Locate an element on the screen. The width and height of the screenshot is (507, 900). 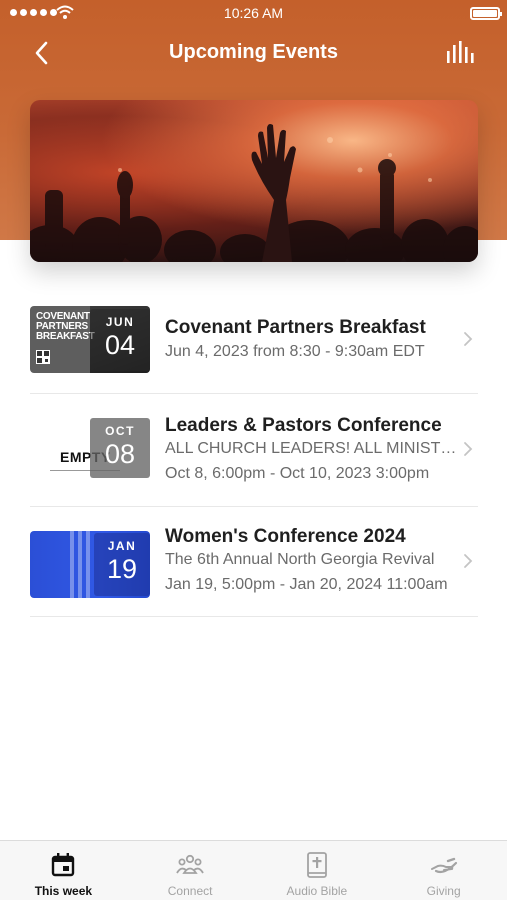
date-badge: JAN 19 is located at coordinates (122, 564).